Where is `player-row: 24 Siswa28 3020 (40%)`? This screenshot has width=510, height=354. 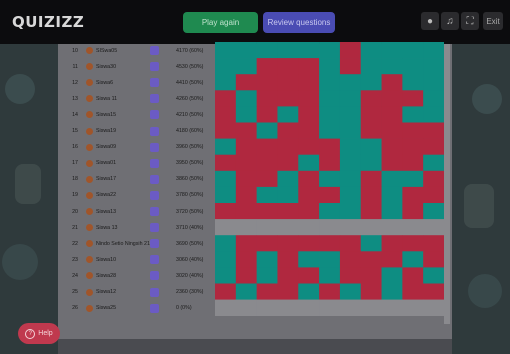 player-row: 24 Siswa28 3020 (40%) is located at coordinates (136, 275).